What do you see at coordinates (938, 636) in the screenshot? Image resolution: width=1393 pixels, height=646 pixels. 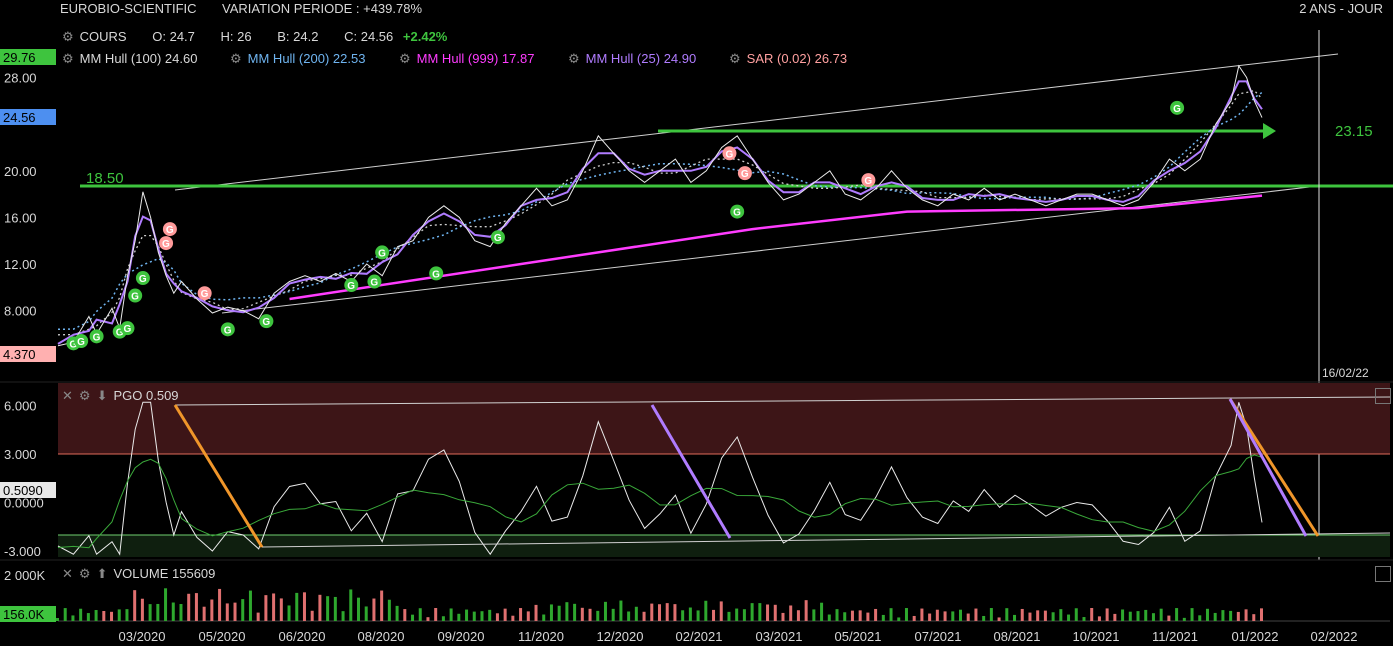 I see `x-tick-label: 07/2021` at bounding box center [938, 636].